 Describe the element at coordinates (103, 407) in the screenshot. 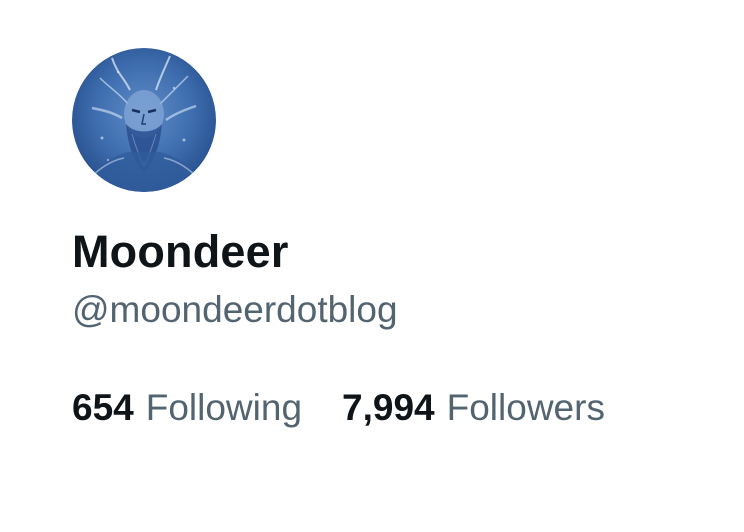

I see `following-count: 654` at that location.